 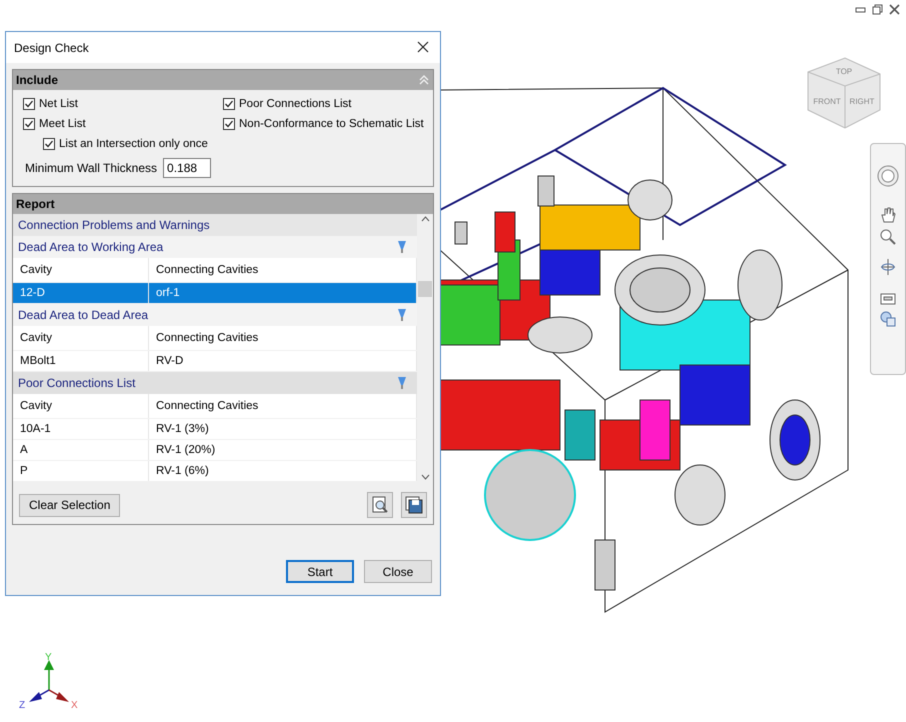 What do you see at coordinates (414, 505) in the screenshot?
I see `save-button` at bounding box center [414, 505].